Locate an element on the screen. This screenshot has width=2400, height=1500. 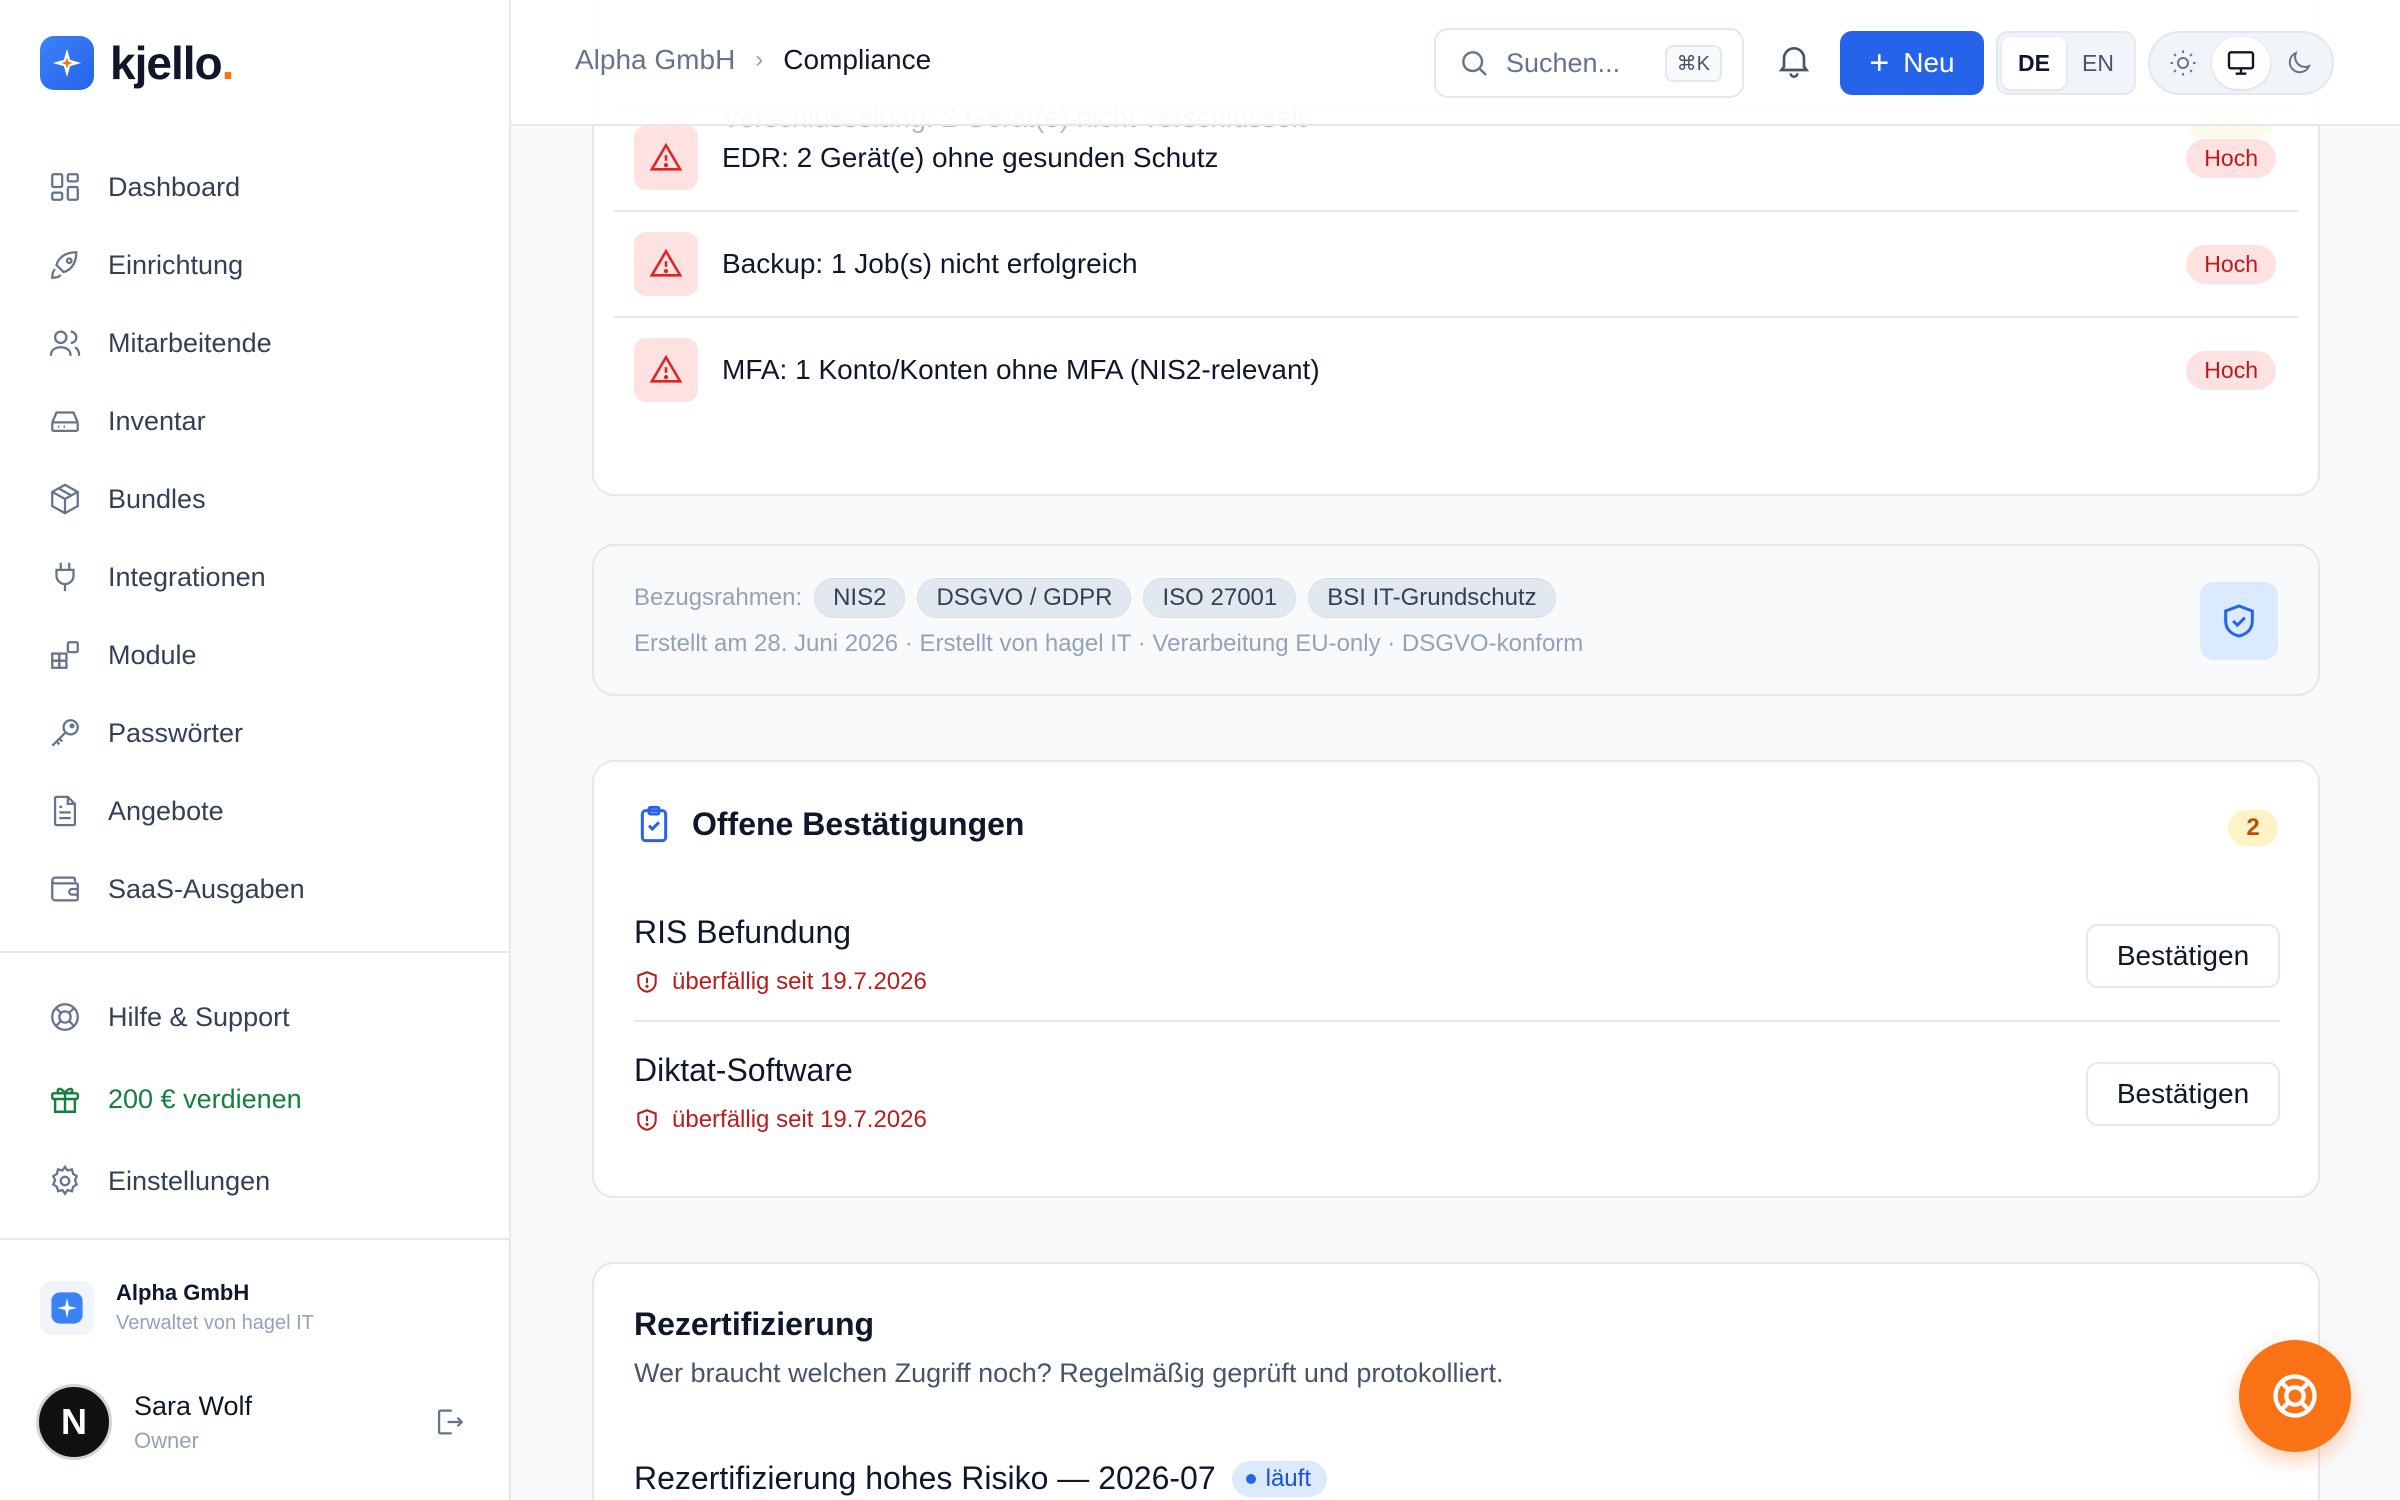
org-name: Alpha GmbH is located at coordinates (183, 1292).